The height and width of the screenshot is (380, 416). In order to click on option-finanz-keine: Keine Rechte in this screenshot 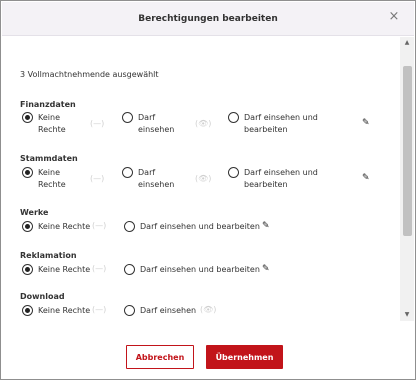, I will do `click(44, 124)`.